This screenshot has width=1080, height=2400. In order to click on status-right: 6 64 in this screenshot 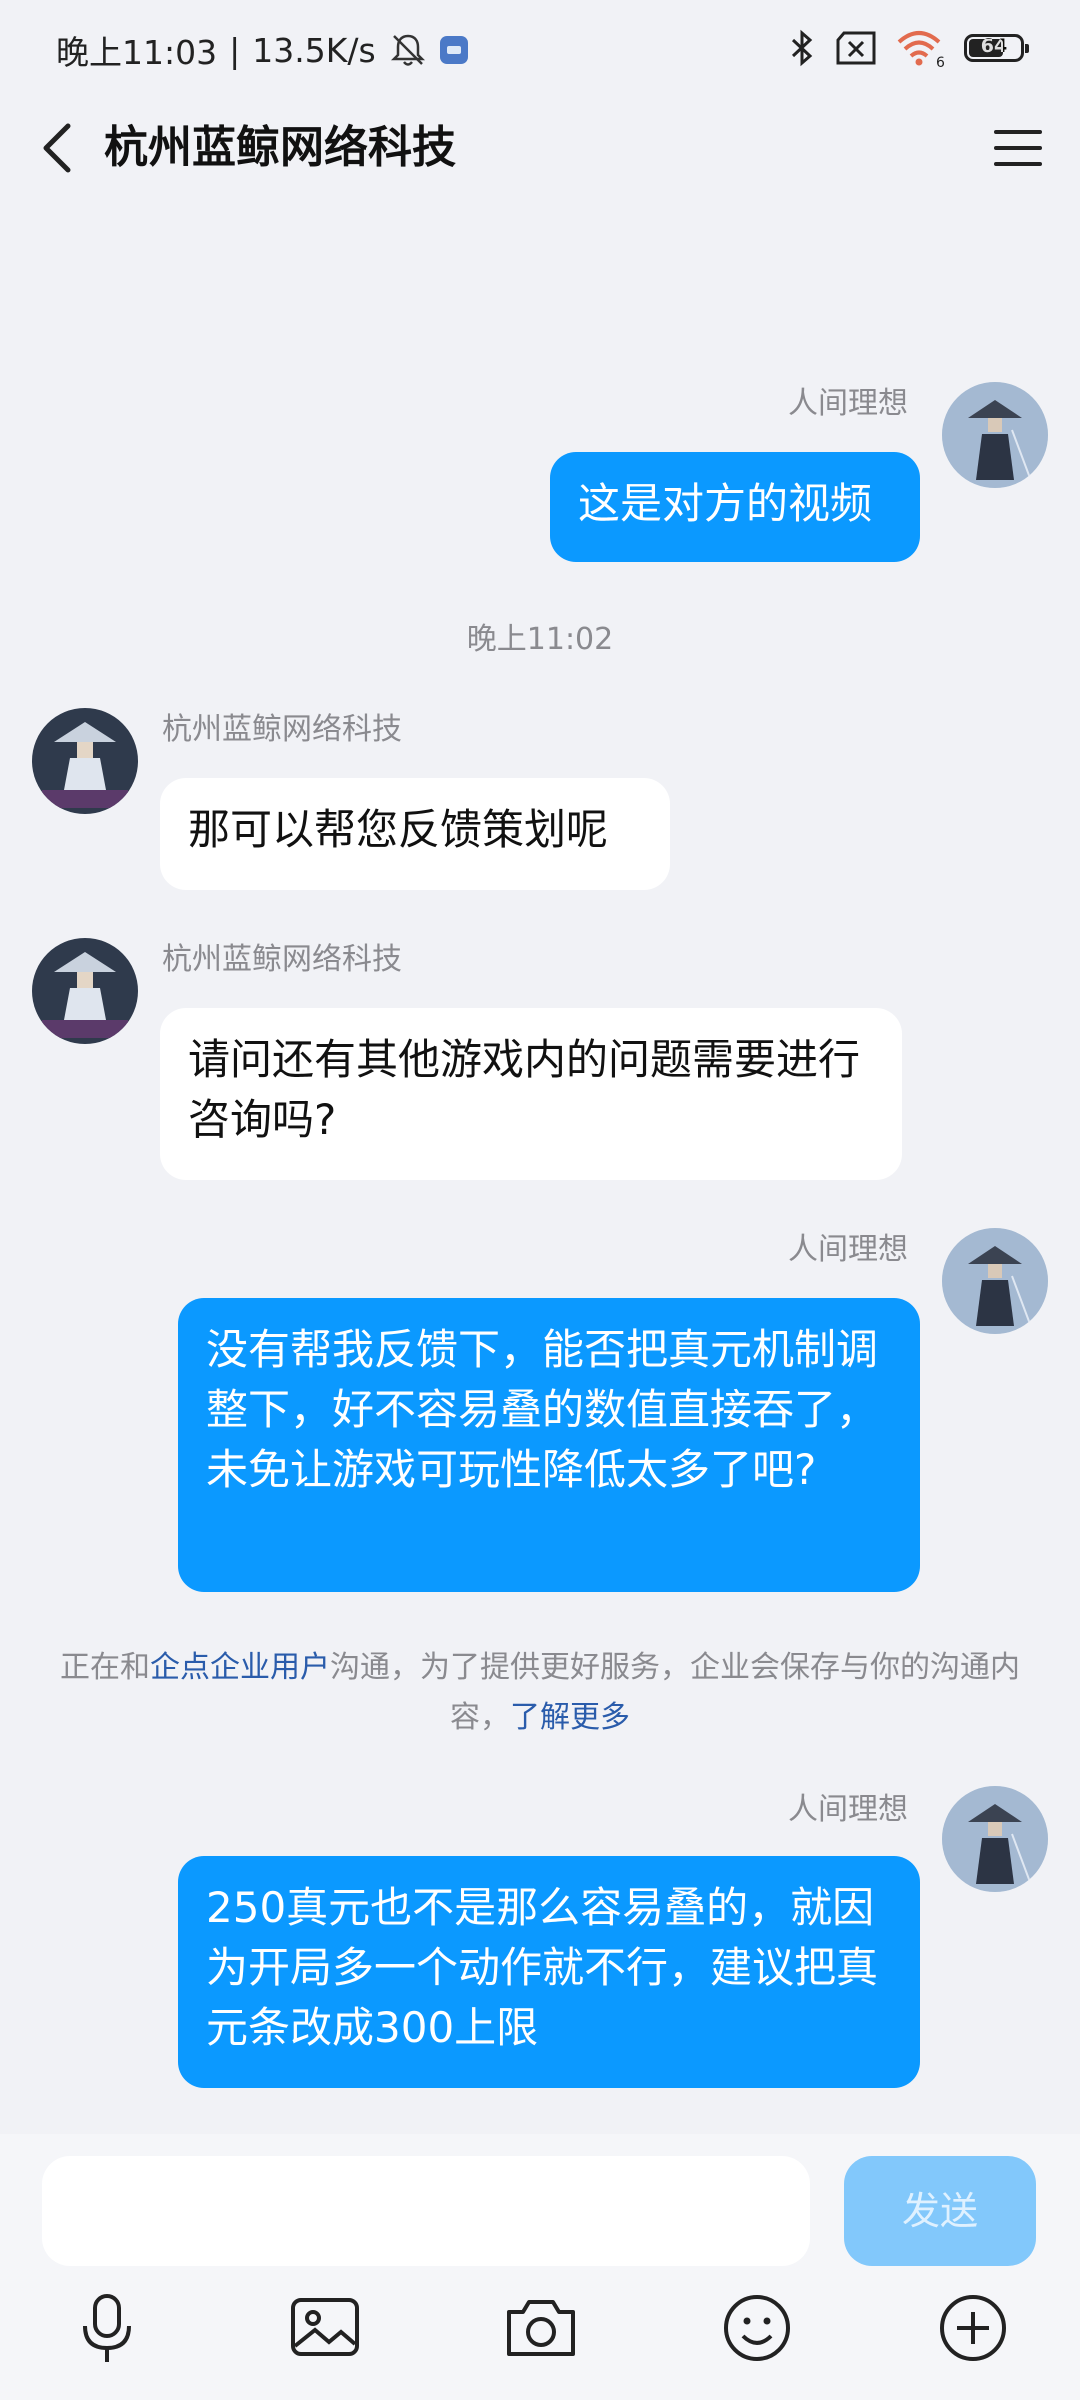, I will do `click(908, 48)`.